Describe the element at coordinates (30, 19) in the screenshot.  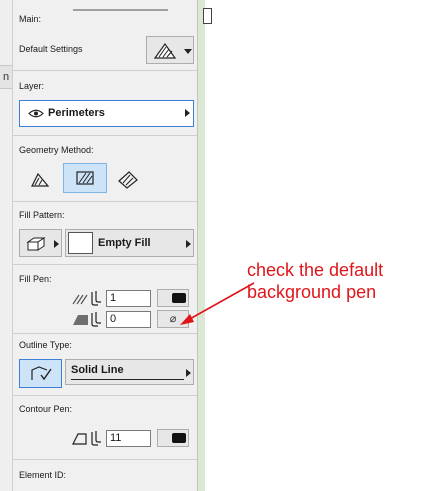
I see `main-section-label: Main:` at that location.